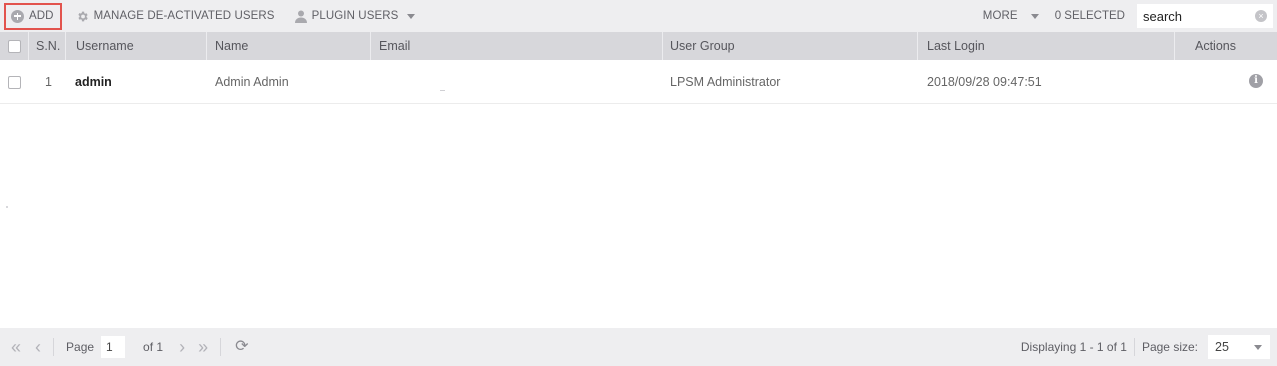 Image resolution: width=1277 pixels, height=366 pixels. I want to click on row-checkbox-cell, so click(14, 82).